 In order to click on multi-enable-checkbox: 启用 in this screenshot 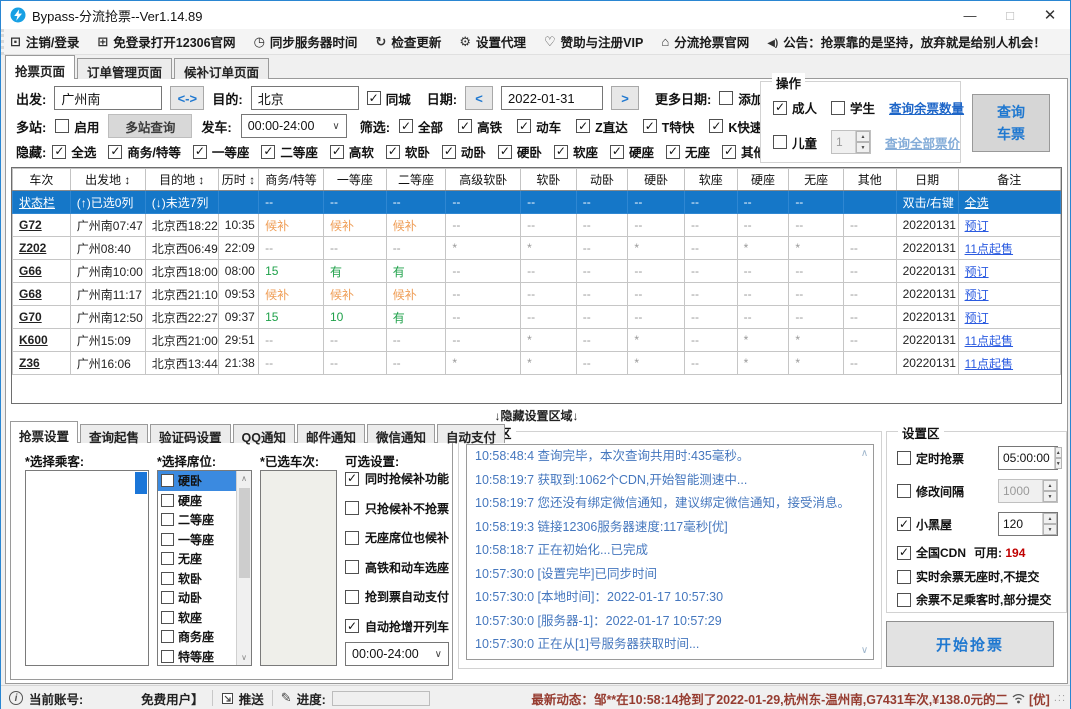, I will do `click(77, 126)`.